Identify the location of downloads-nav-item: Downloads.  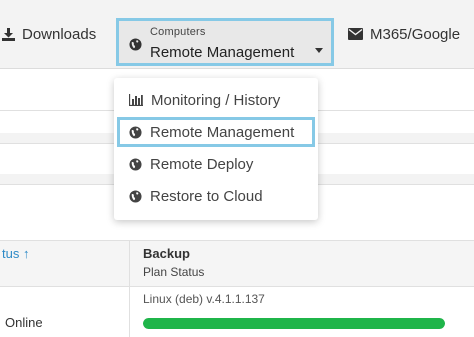
(49, 34).